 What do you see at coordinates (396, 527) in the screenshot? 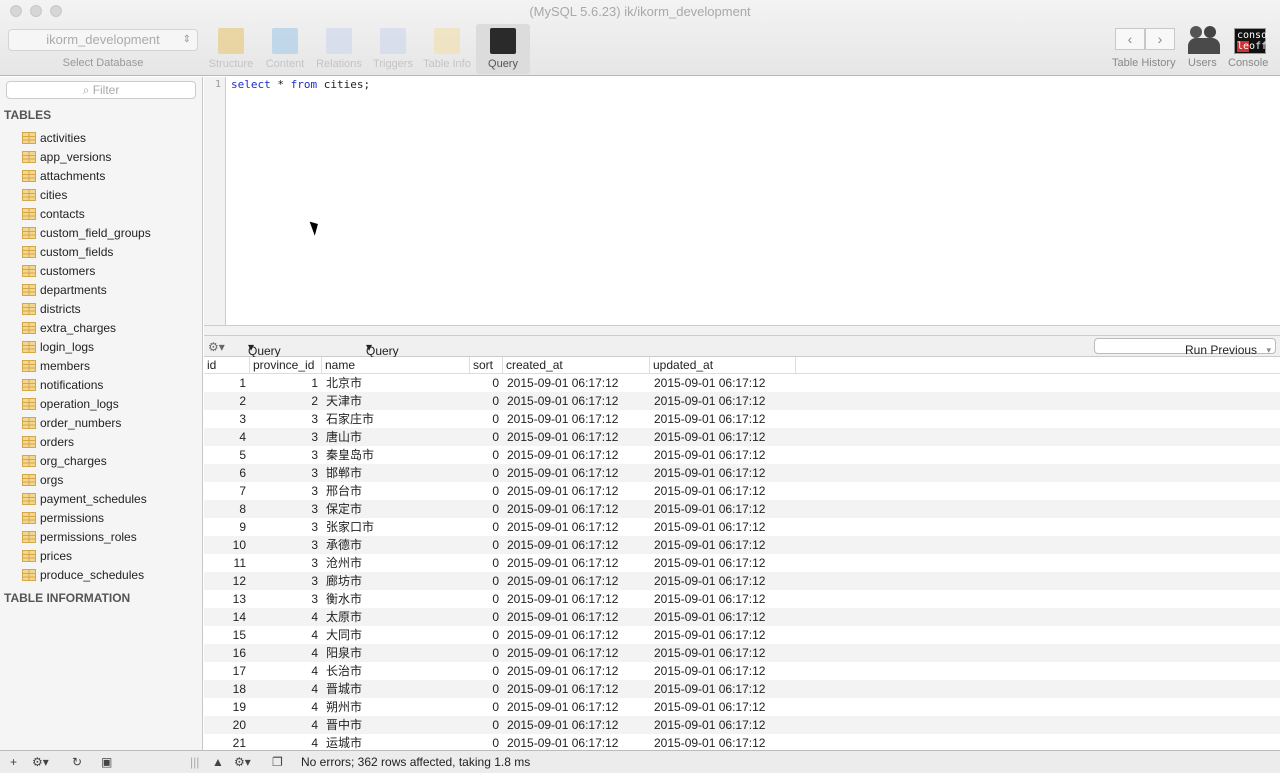
I see `cell-name: 张家口市` at bounding box center [396, 527].